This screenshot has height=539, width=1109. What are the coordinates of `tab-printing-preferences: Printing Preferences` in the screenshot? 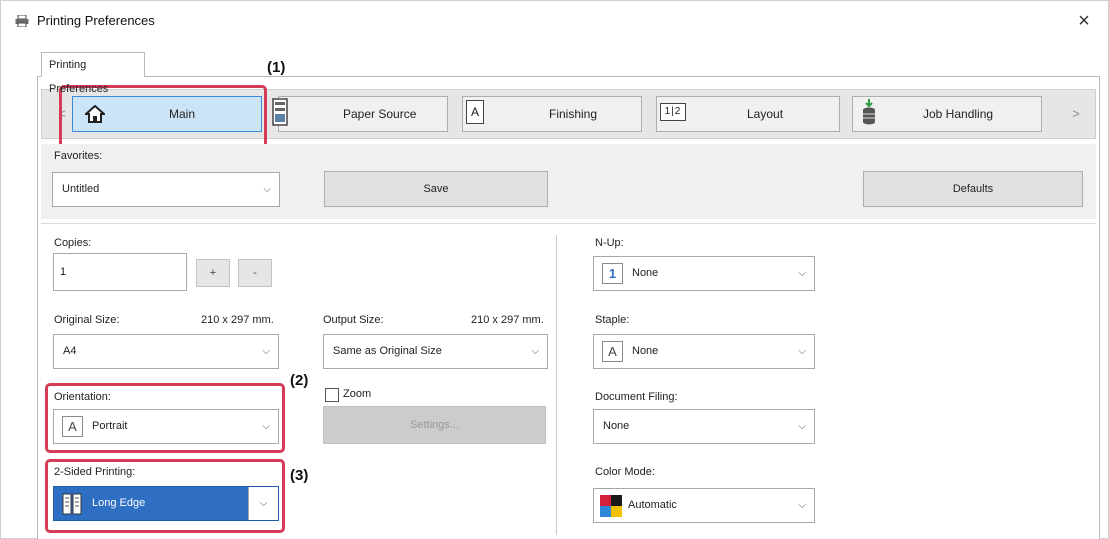 It's located at (93, 73).